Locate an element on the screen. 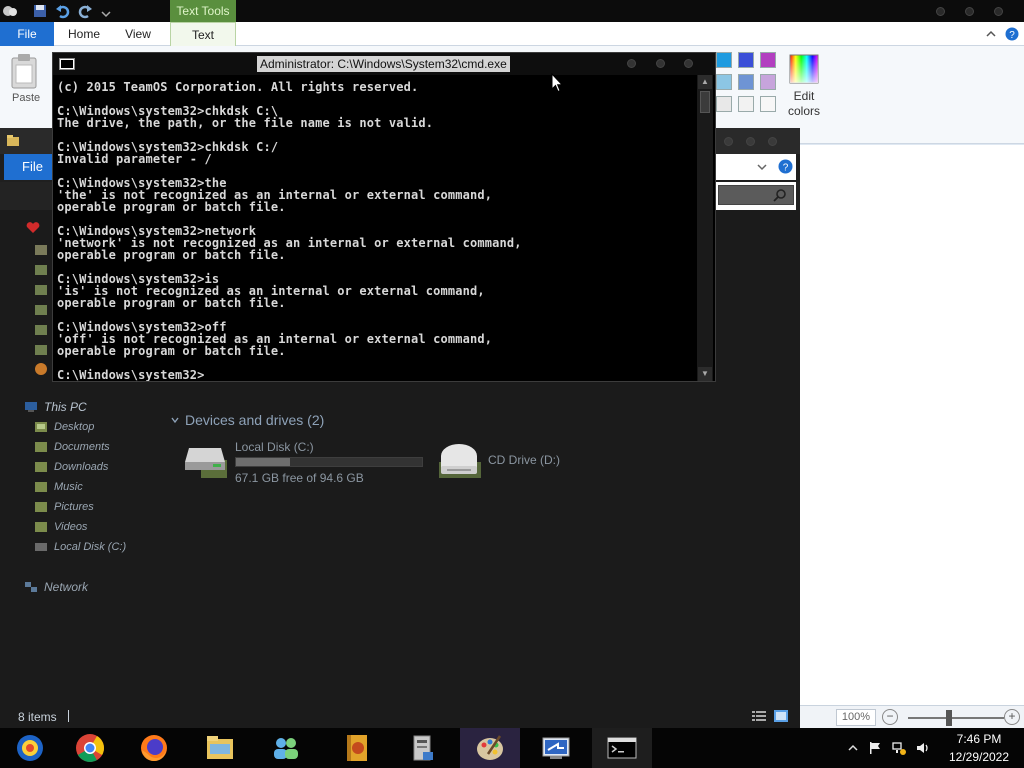 The width and height of the screenshot is (1024, 768). explorer-maximize-button is located at coordinates (750, 141).